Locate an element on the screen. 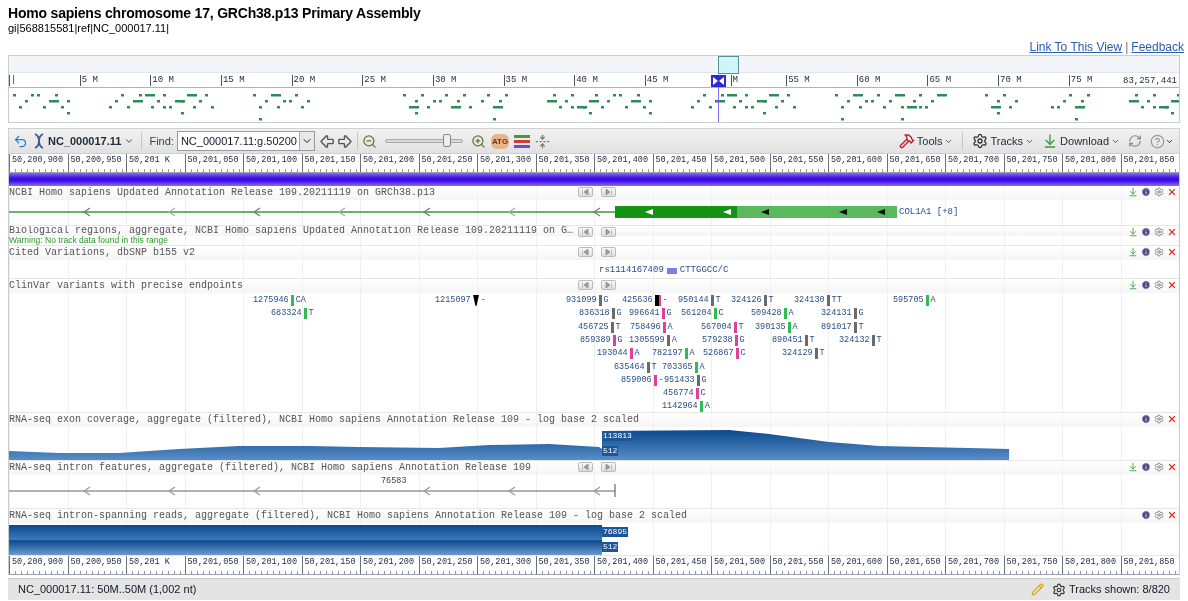 The width and height of the screenshot is (1188, 601). variant-triangle-icon is located at coordinates (475, 300).